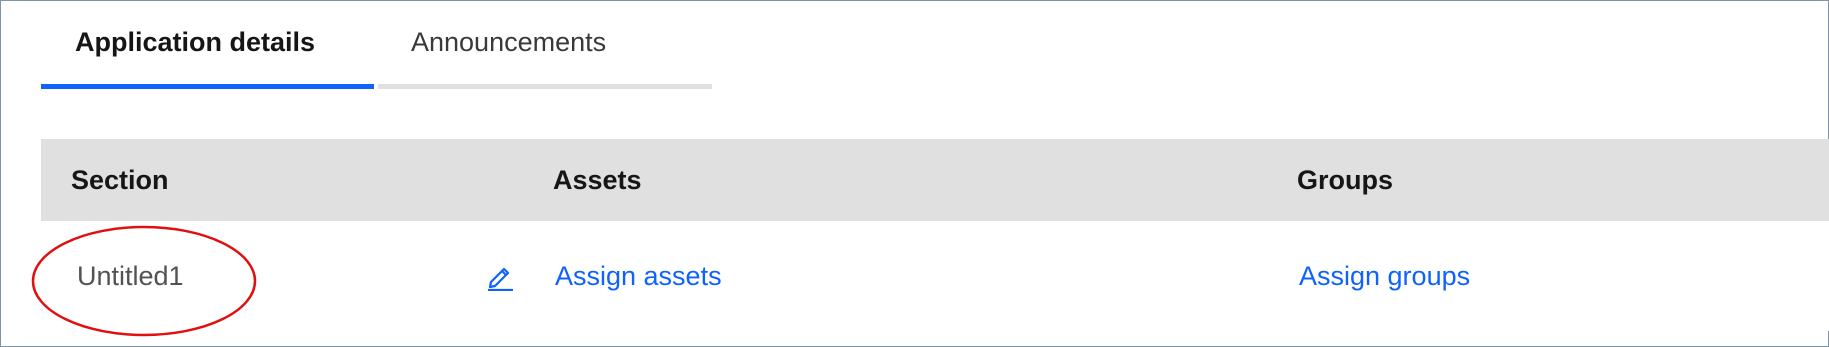 This screenshot has width=1829, height=347. What do you see at coordinates (1384, 276) in the screenshot?
I see `assign-groups-link: Assign groups` at bounding box center [1384, 276].